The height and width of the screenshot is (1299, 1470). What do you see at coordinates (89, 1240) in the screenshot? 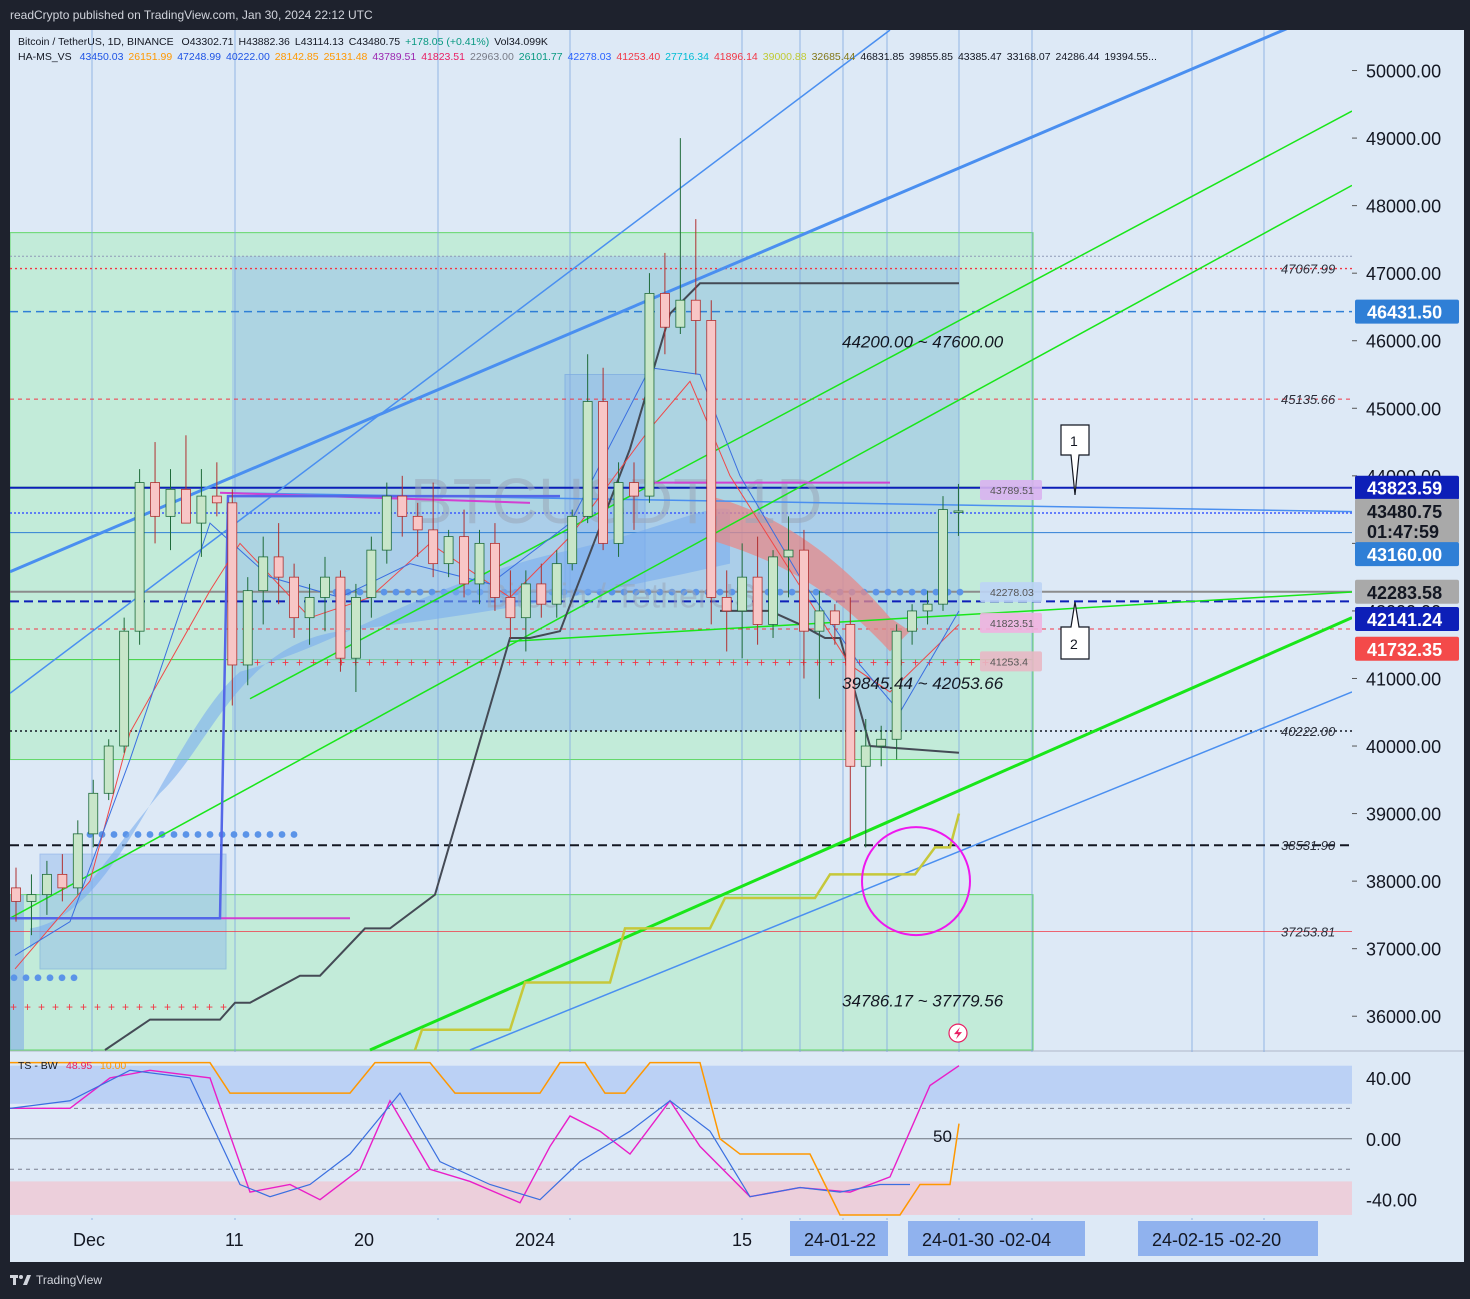
I see `time-axis-label: Dec` at bounding box center [89, 1240].